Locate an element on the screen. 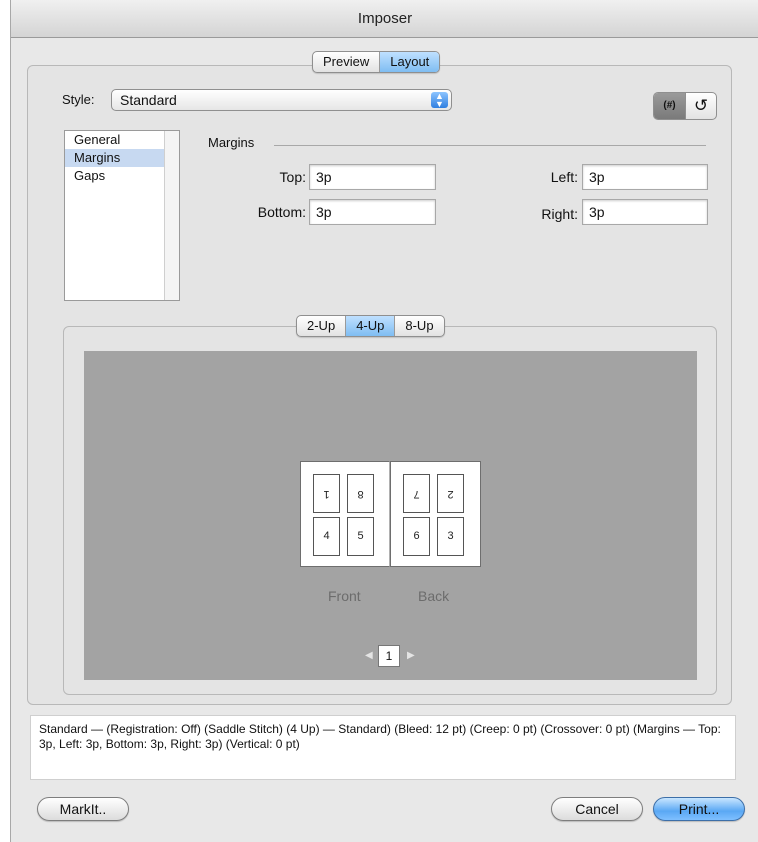  list-scrollbar is located at coordinates (171, 215).